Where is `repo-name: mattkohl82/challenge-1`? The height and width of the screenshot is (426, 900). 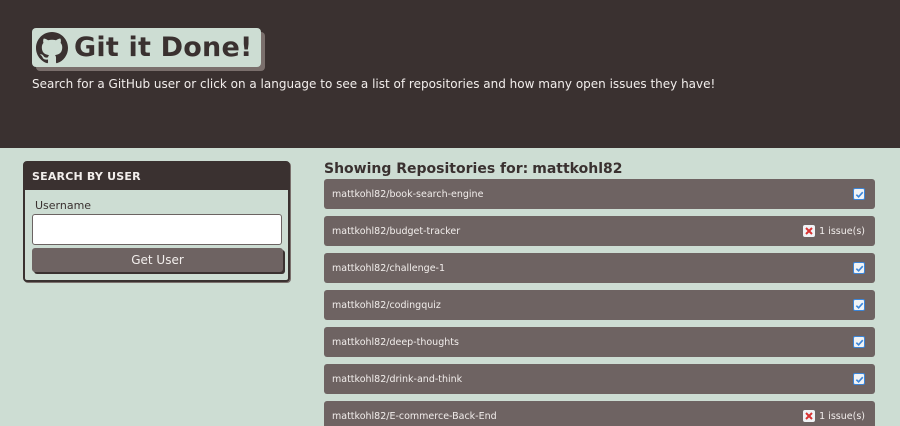
repo-name: mattkohl82/challenge-1 is located at coordinates (389, 268).